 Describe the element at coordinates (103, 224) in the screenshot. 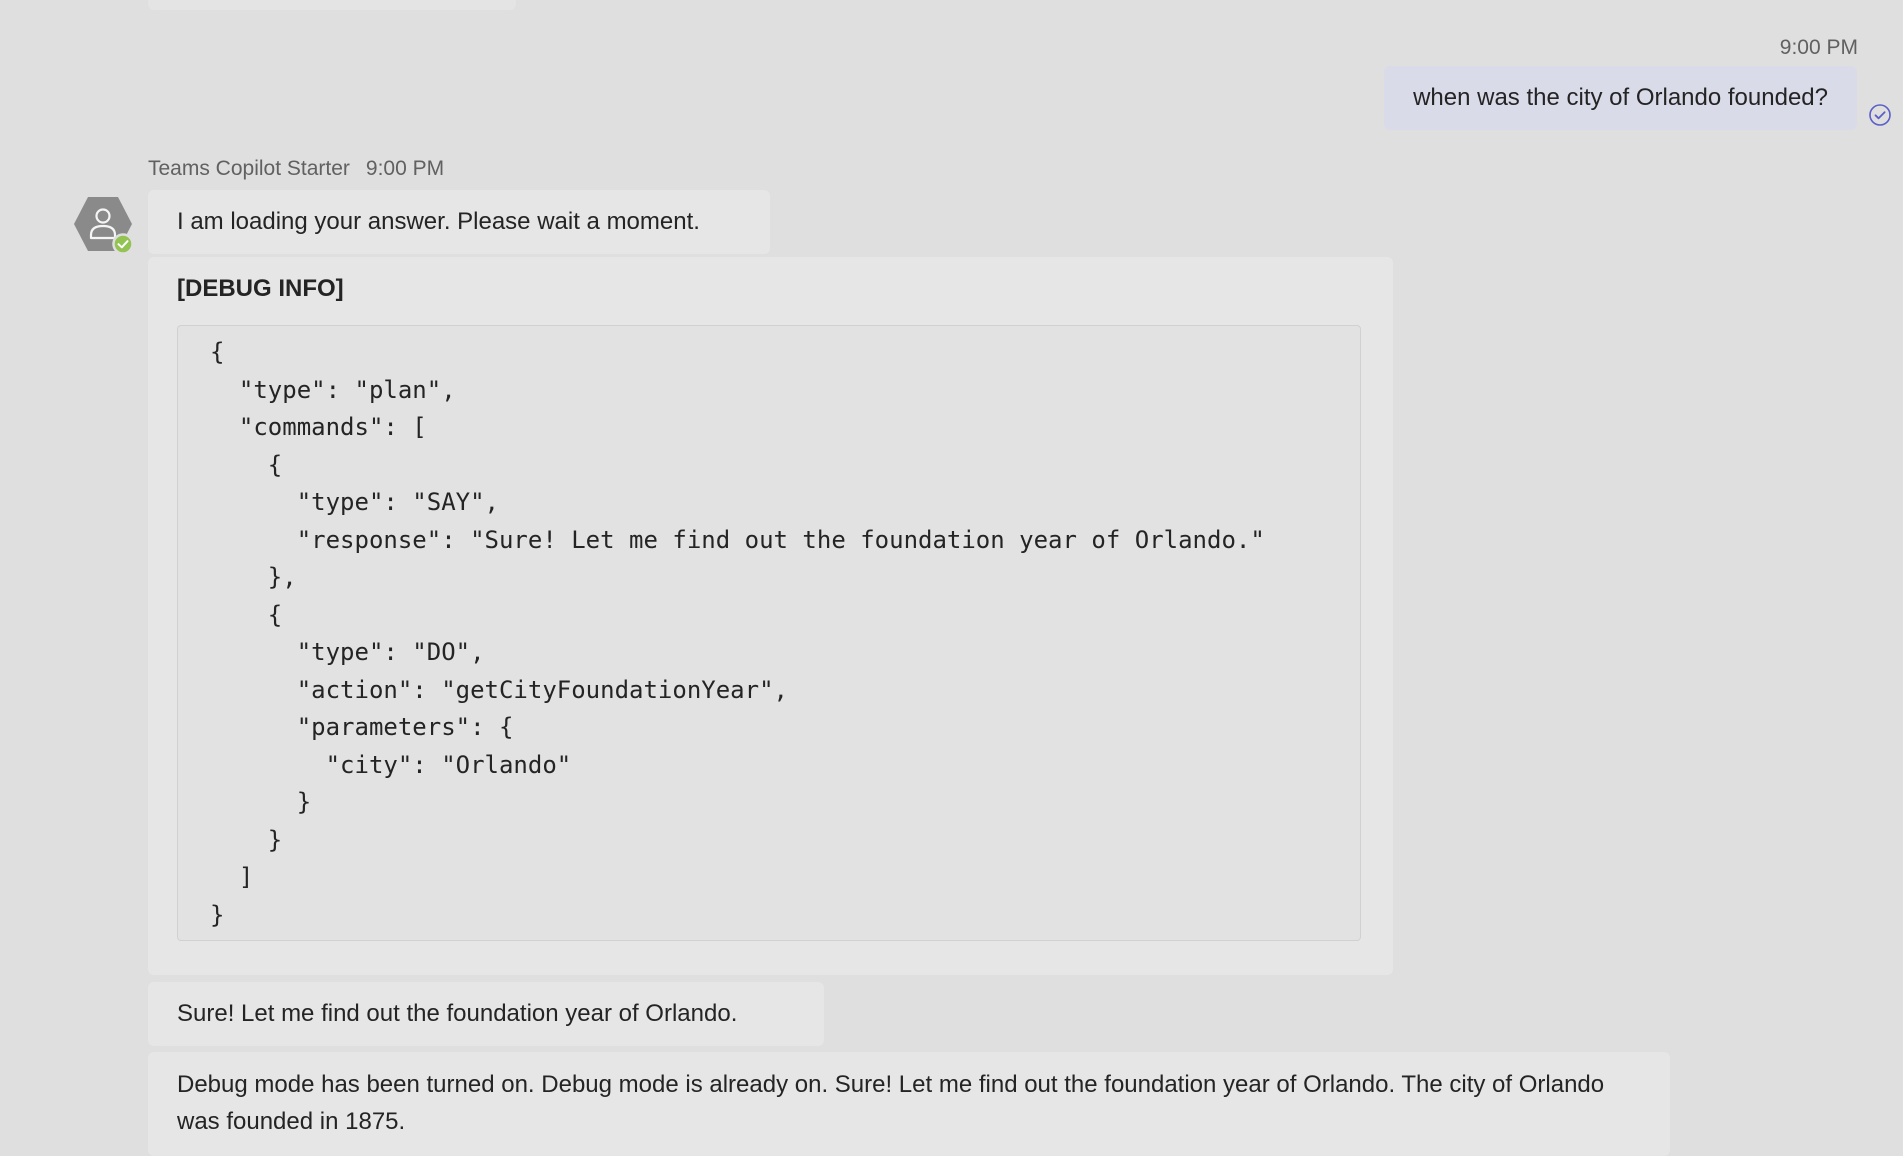

I see `bot-avatar-icon` at that location.